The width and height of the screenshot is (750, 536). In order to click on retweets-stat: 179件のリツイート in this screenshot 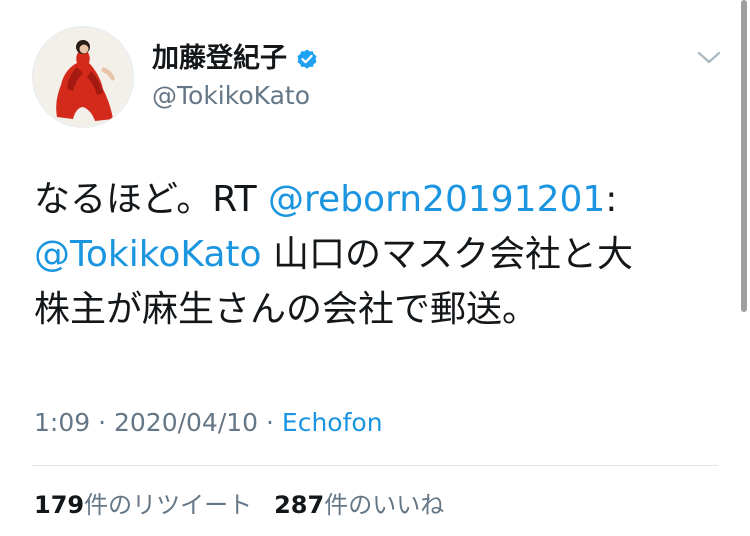, I will do `click(143, 505)`.